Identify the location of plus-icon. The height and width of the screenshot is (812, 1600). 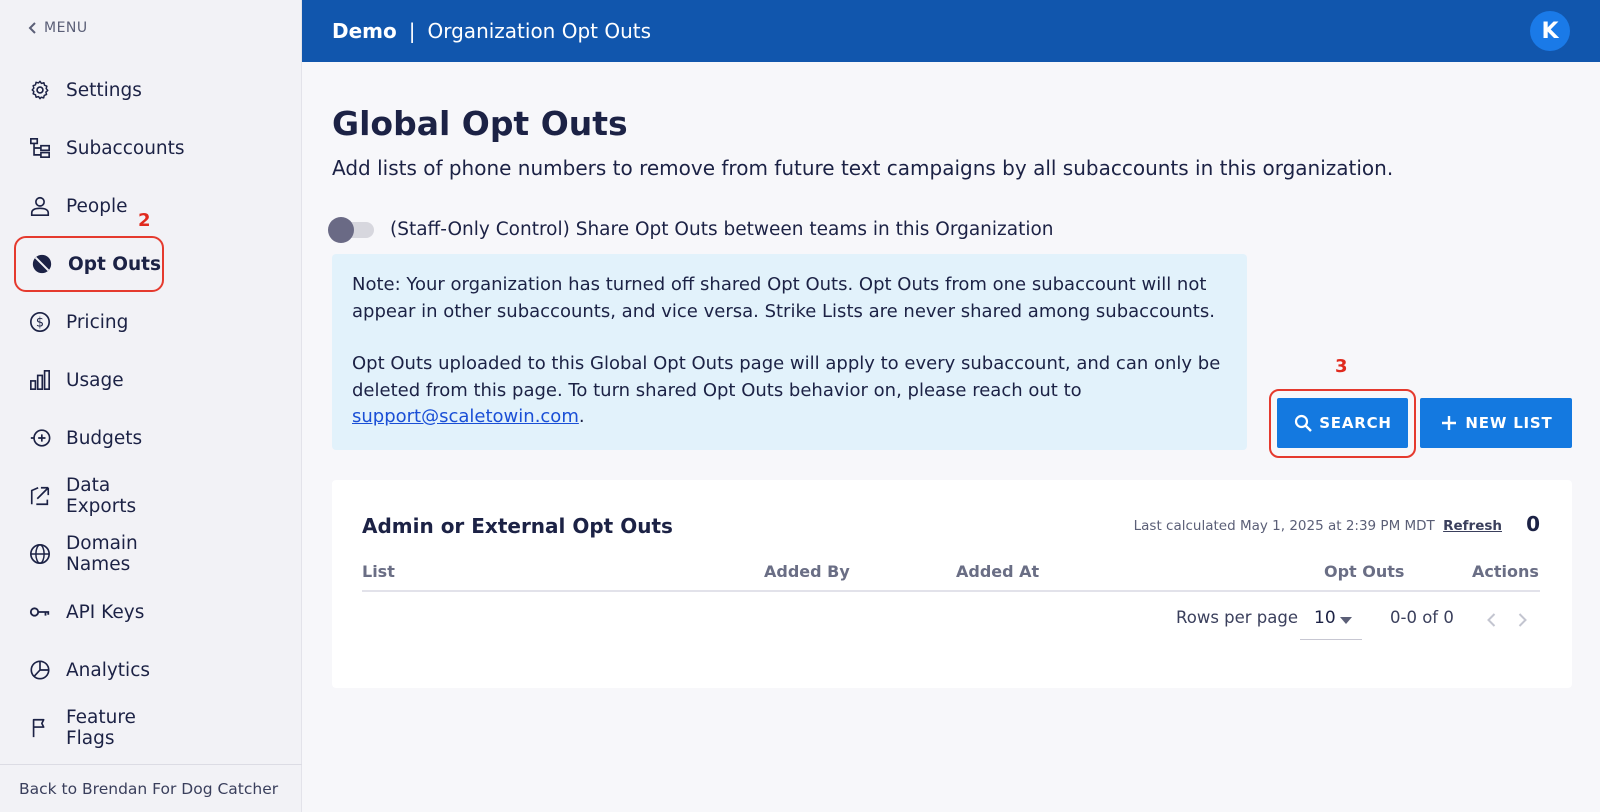
(1449, 423).